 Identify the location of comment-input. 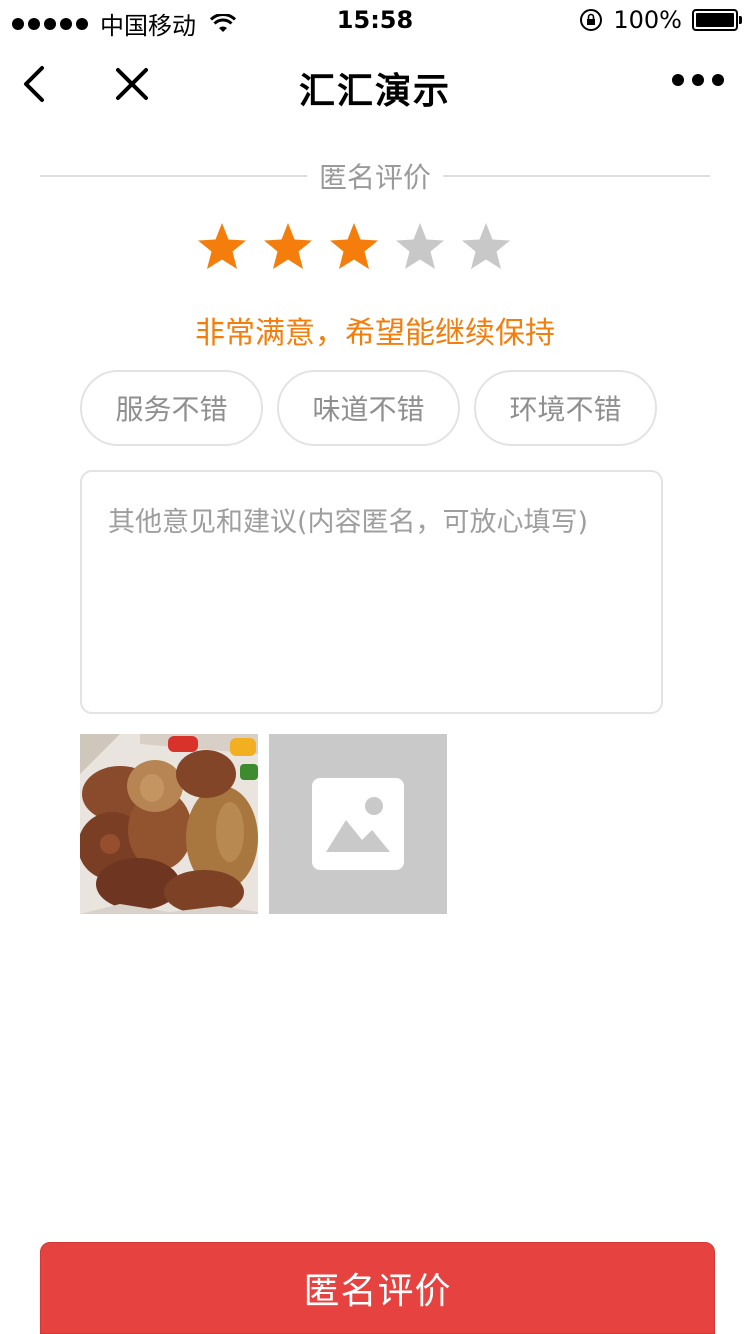
(371, 592).